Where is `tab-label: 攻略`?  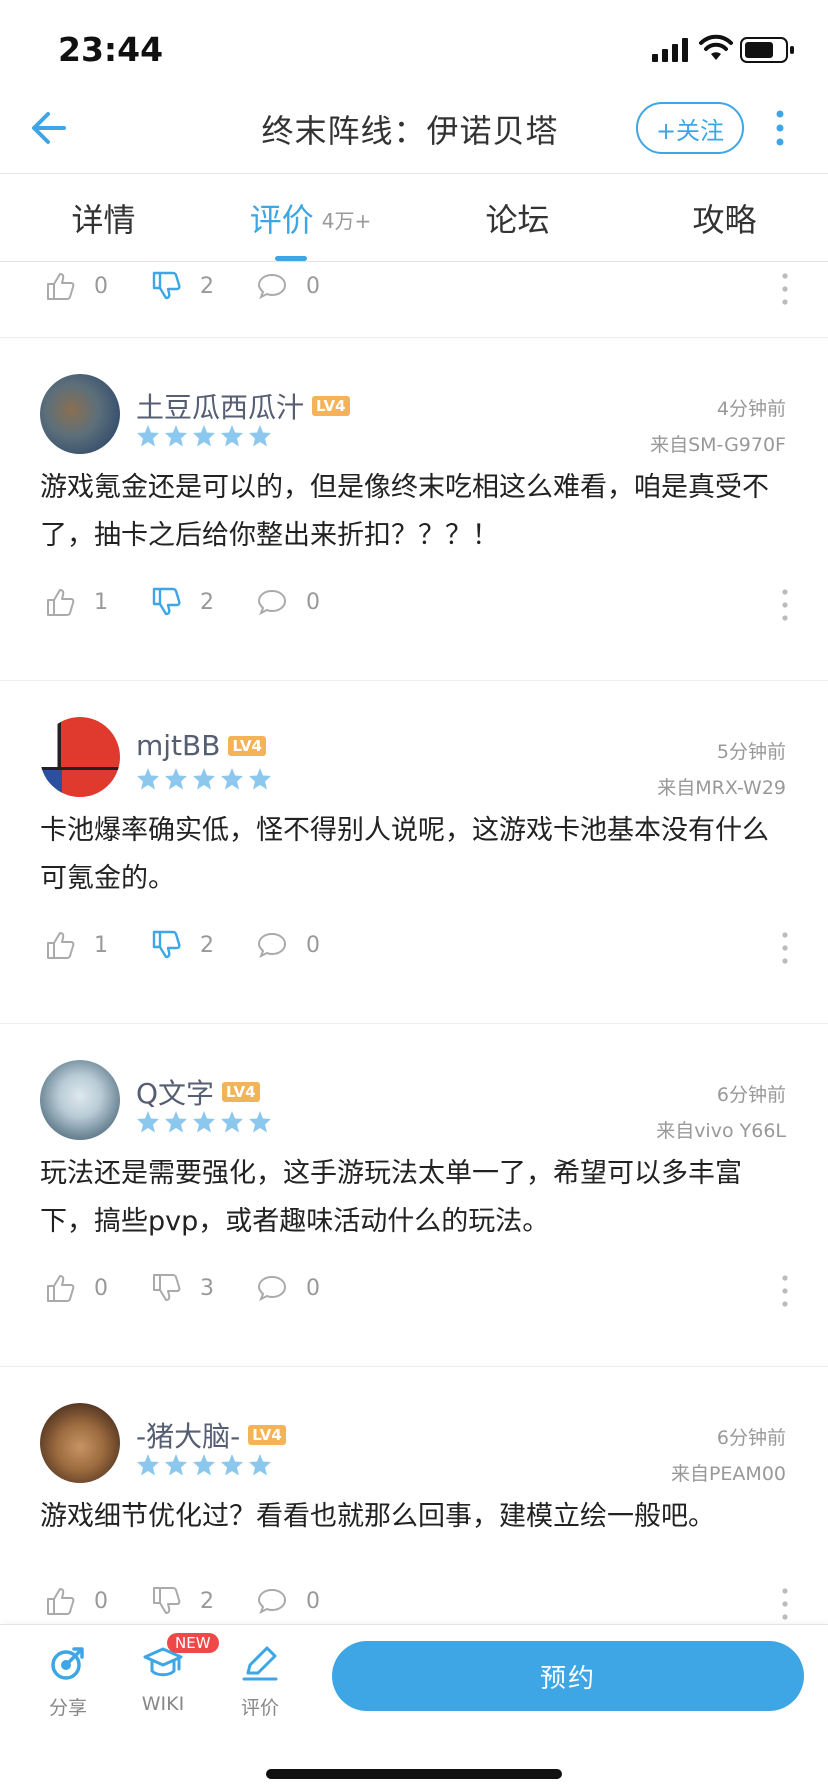 tab-label: 攻略 is located at coordinates (724, 219).